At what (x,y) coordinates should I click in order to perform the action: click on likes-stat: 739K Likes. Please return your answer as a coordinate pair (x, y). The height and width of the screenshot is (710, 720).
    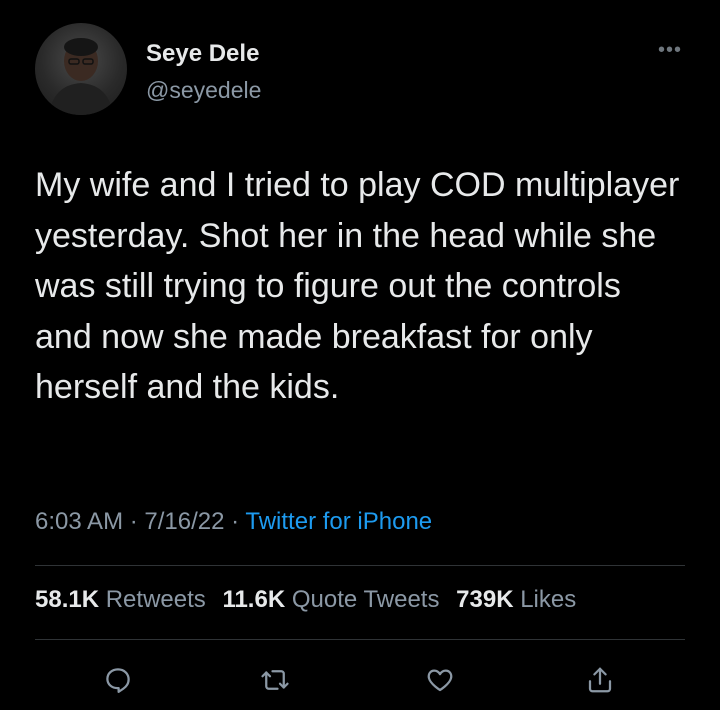
    Looking at the image, I should click on (516, 599).